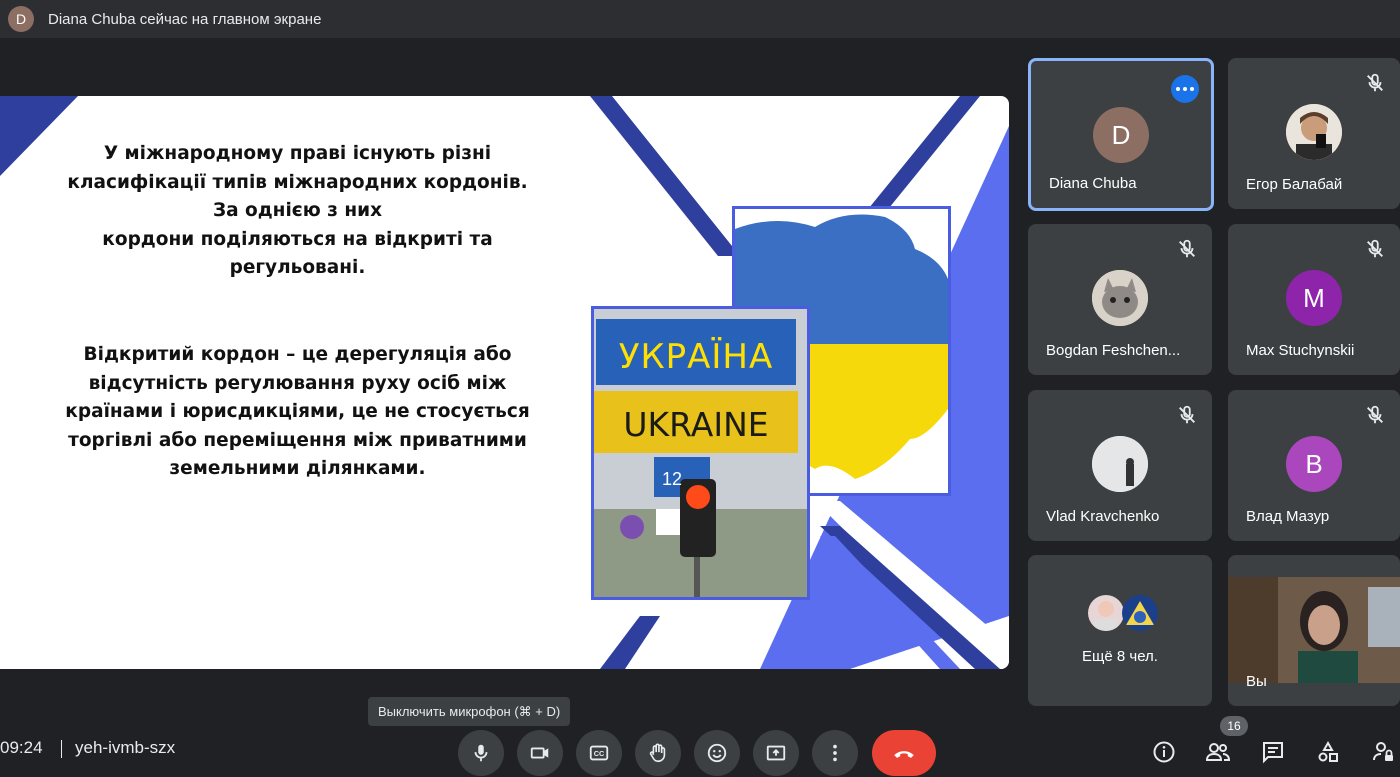 The width and height of the screenshot is (1400, 777). I want to click on slide-line: Відкритий кордон – це дерегуляція або, so click(297, 354).